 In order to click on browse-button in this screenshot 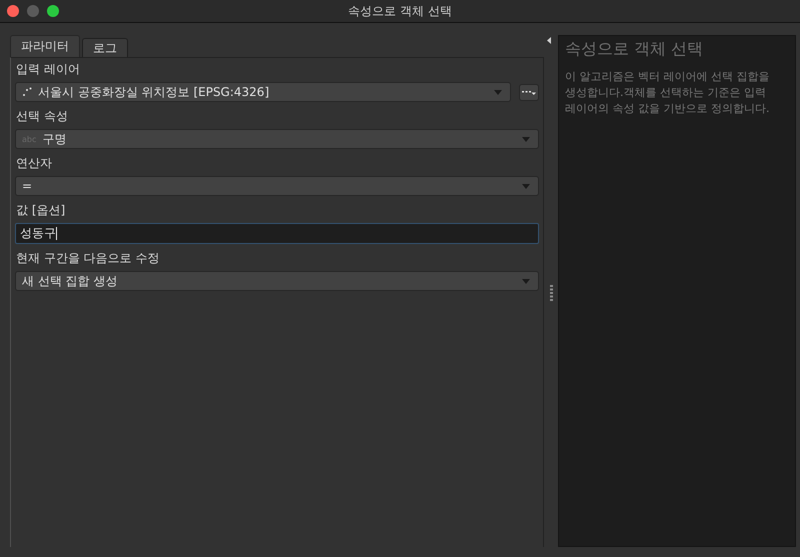, I will do `click(529, 92)`.